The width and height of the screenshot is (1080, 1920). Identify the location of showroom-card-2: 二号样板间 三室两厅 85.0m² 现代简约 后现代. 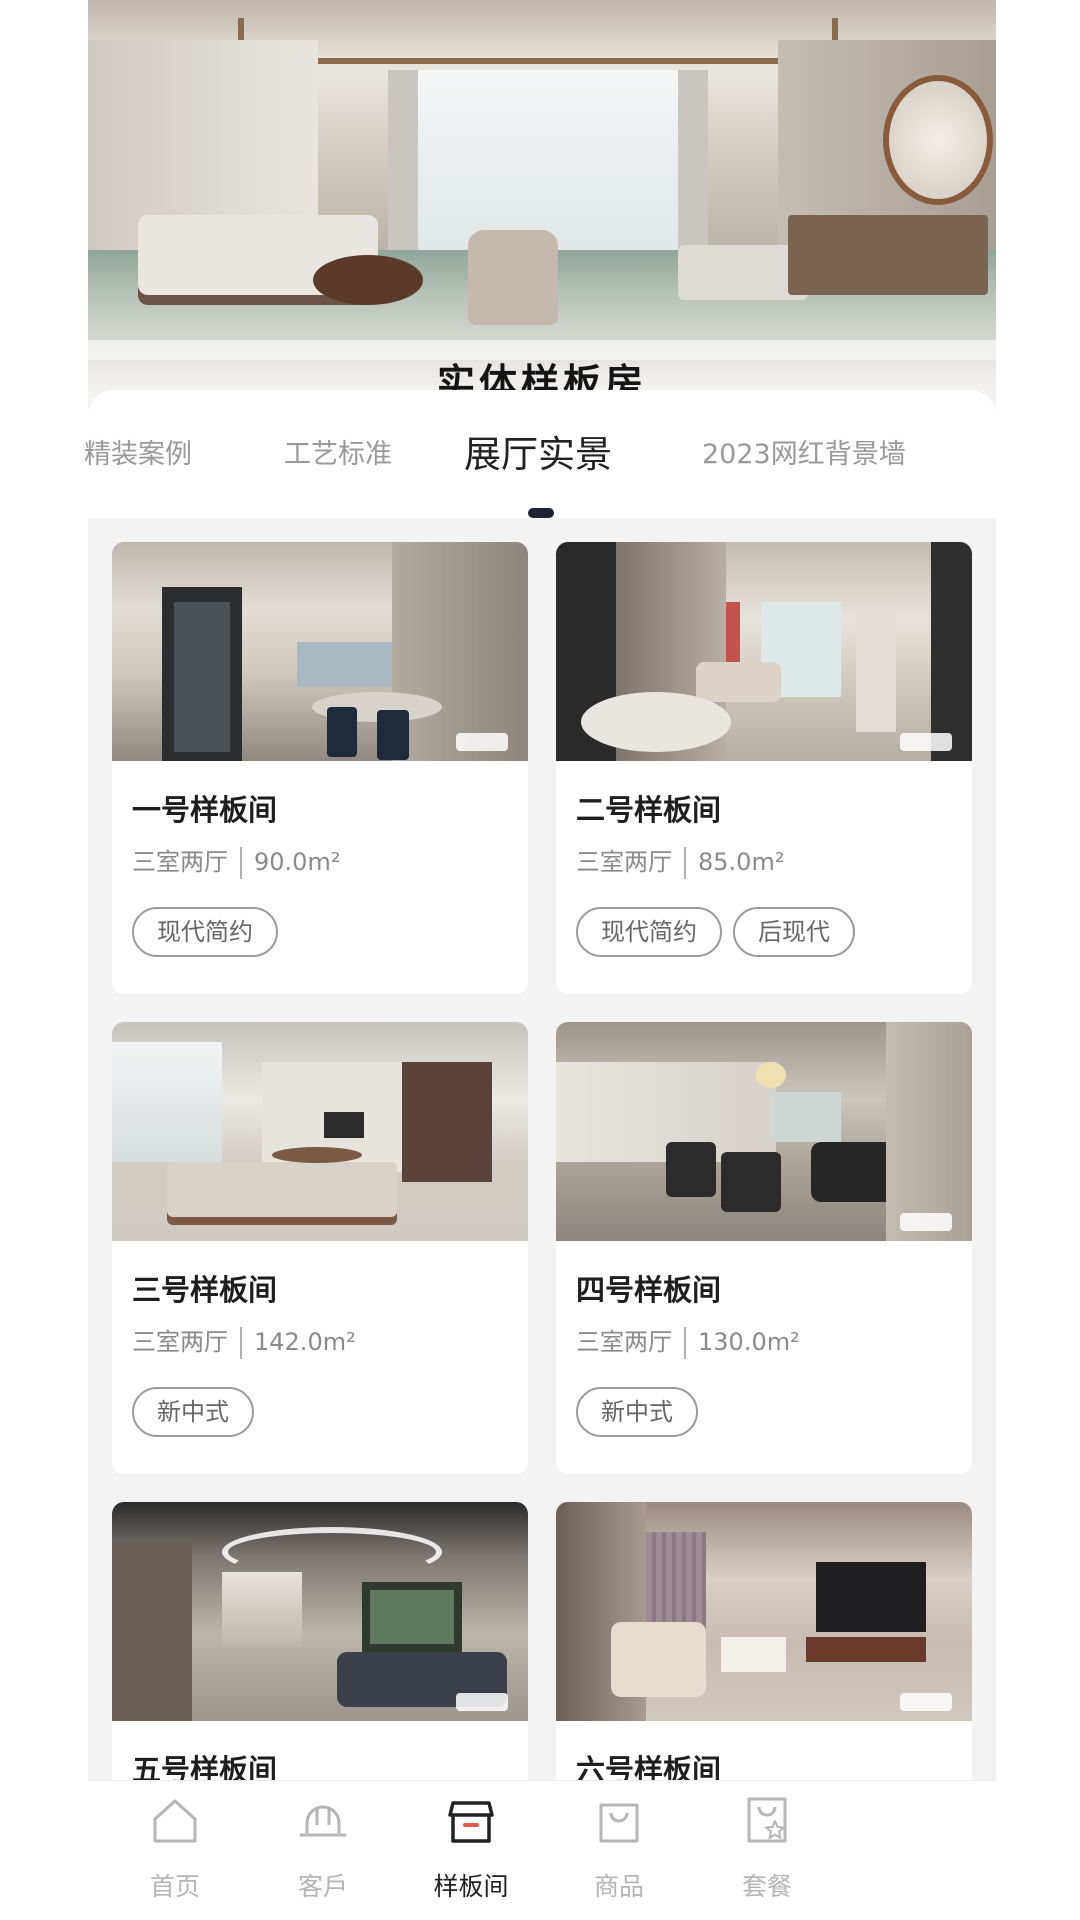
(764, 768).